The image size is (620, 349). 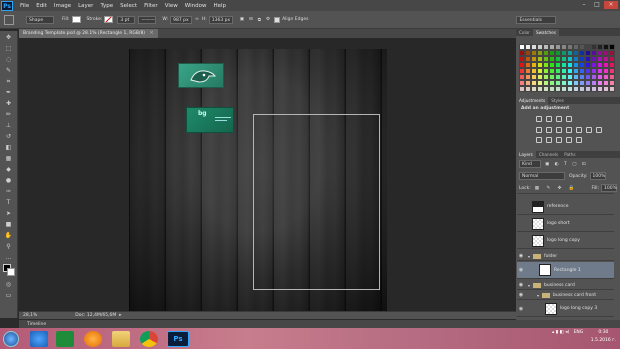 What do you see at coordinates (565, 224) in the screenshot?
I see `layer-row: logo short` at bounding box center [565, 224].